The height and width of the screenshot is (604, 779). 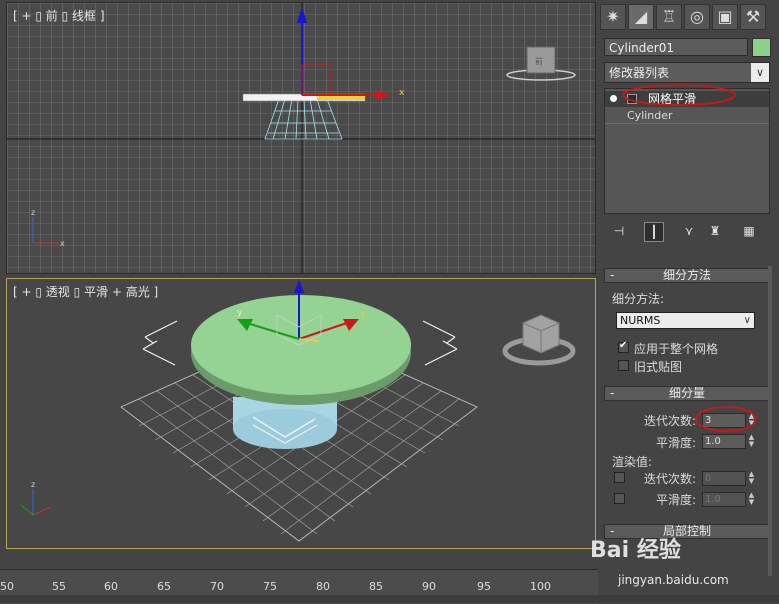 What do you see at coordinates (673, 580) in the screenshot?
I see `watermark-url: jingyan.baidu.com` at bounding box center [673, 580].